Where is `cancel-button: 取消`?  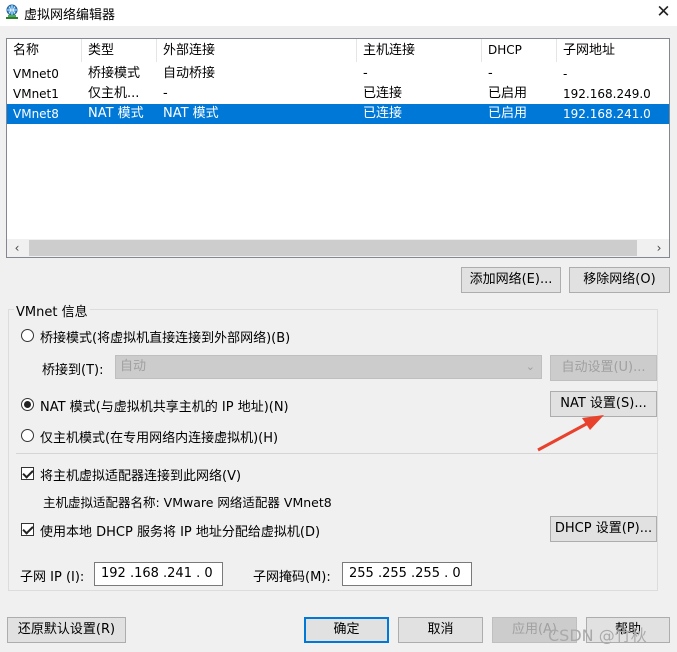
cancel-button: 取消 is located at coordinates (440, 630).